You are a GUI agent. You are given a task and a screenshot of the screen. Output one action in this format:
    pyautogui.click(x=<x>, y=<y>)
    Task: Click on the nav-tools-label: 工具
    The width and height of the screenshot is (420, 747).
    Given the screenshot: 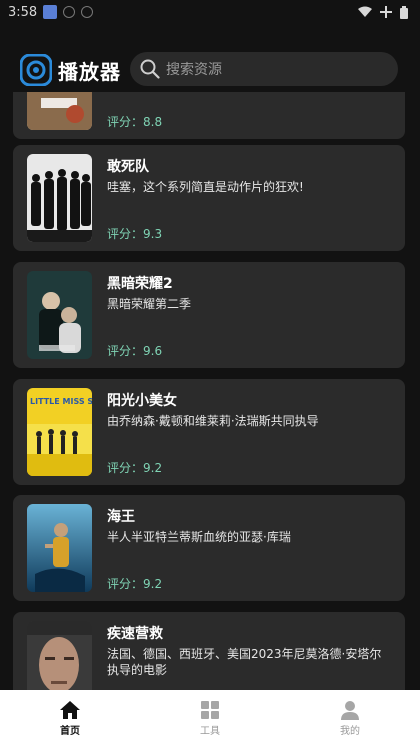 What is the action you would take?
    pyautogui.click(x=210, y=731)
    